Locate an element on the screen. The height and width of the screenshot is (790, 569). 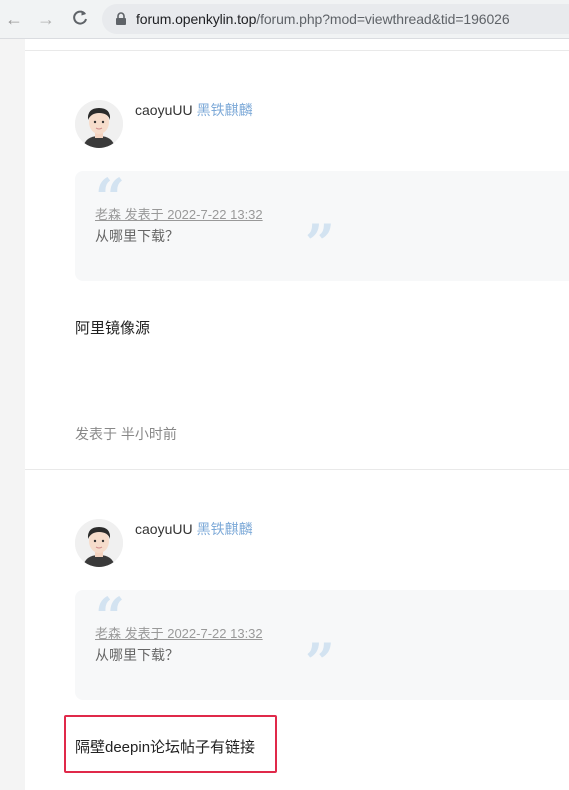
highlight-box is located at coordinates (170, 744).